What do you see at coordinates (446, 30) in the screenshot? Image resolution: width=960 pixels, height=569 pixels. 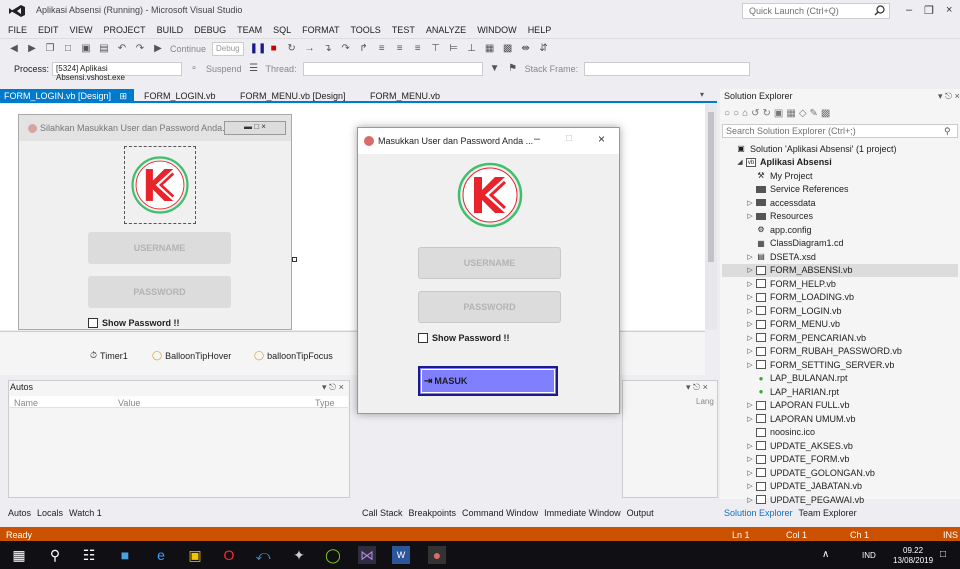 I see `menu-analyze: ANALYZE` at bounding box center [446, 30].